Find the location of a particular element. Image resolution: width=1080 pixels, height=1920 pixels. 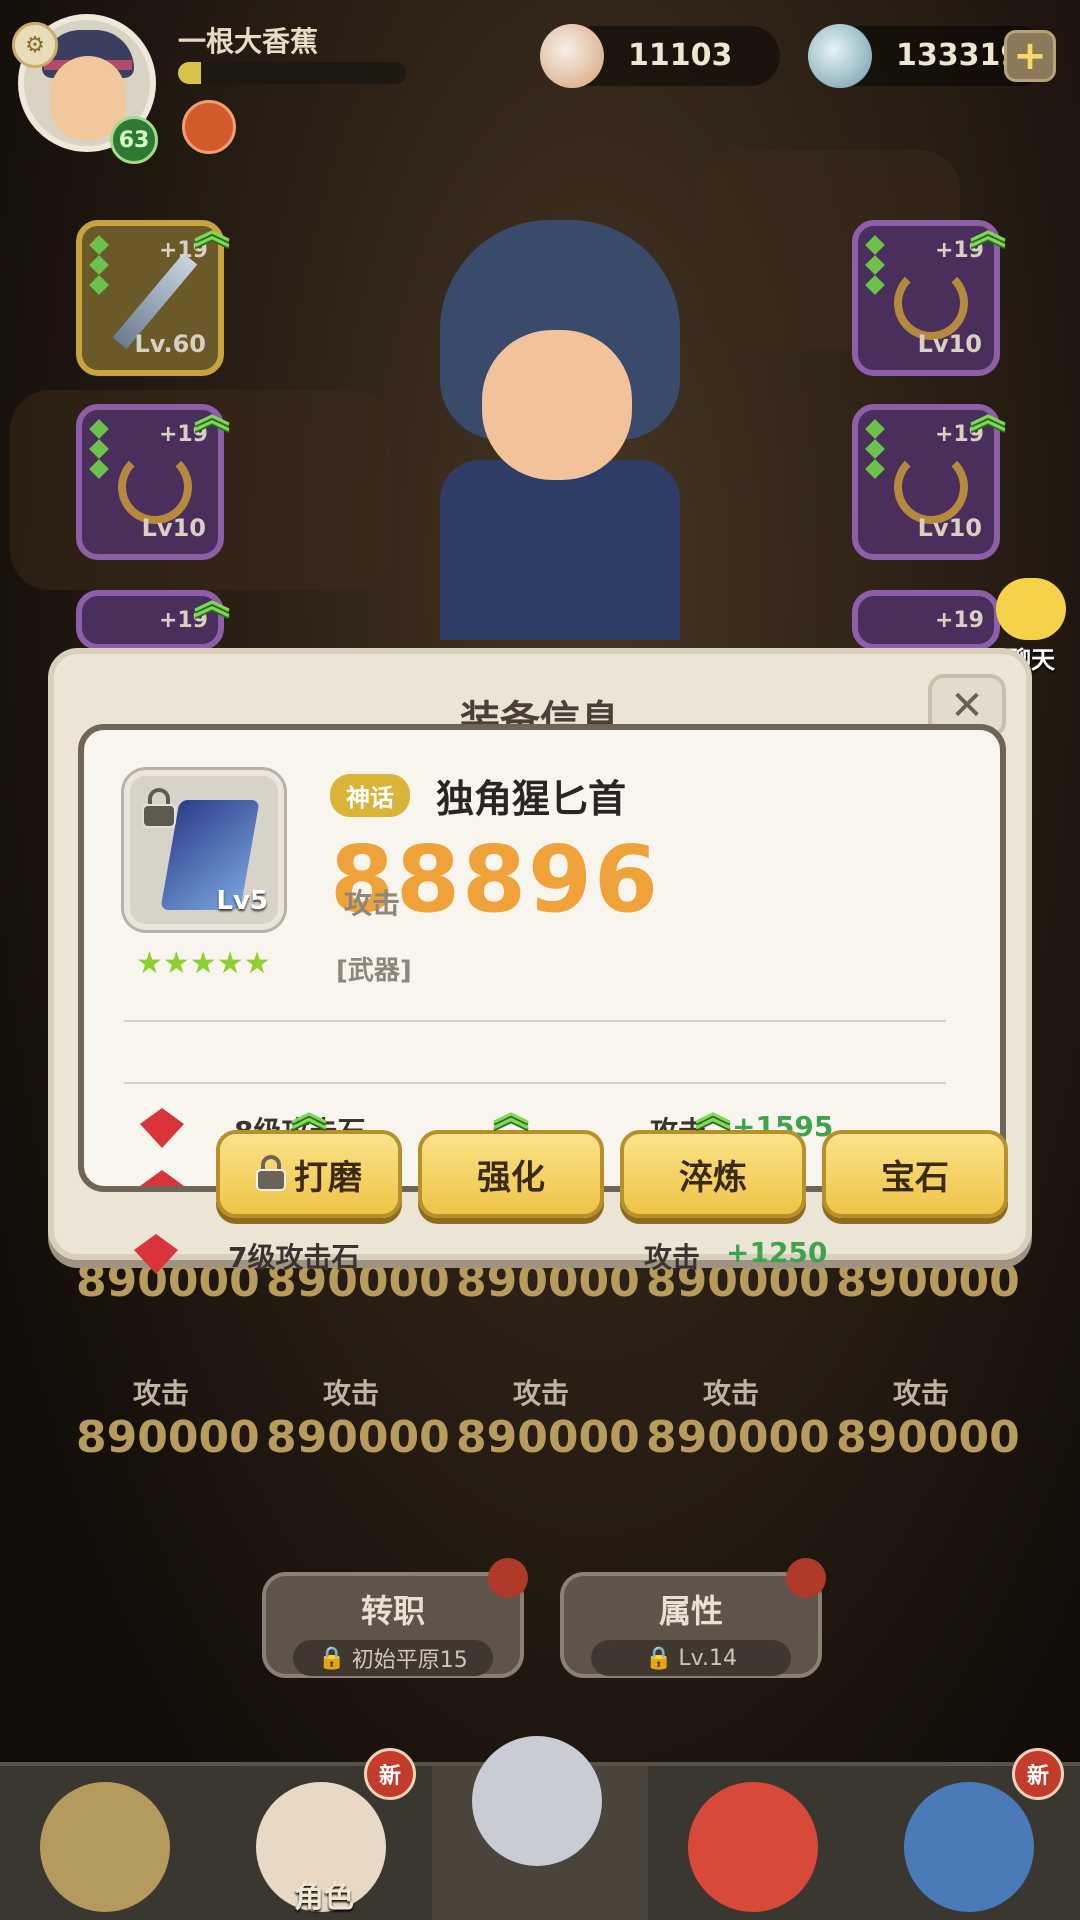

job-change-button: 转职 🔒 初始平原15 is located at coordinates (395, 1618).